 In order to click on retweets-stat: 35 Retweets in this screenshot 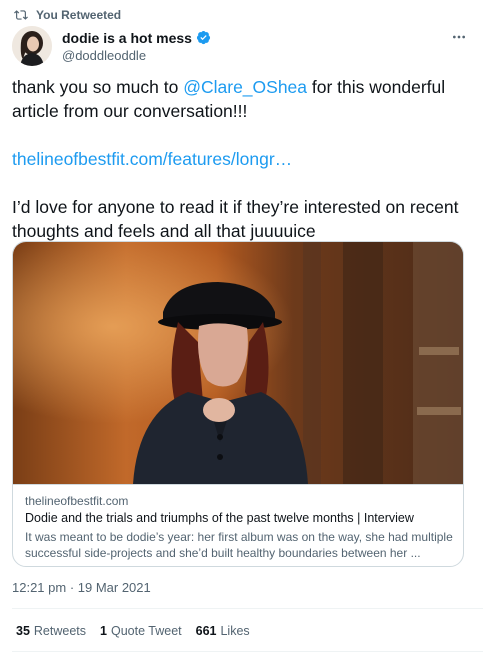, I will do `click(51, 631)`.